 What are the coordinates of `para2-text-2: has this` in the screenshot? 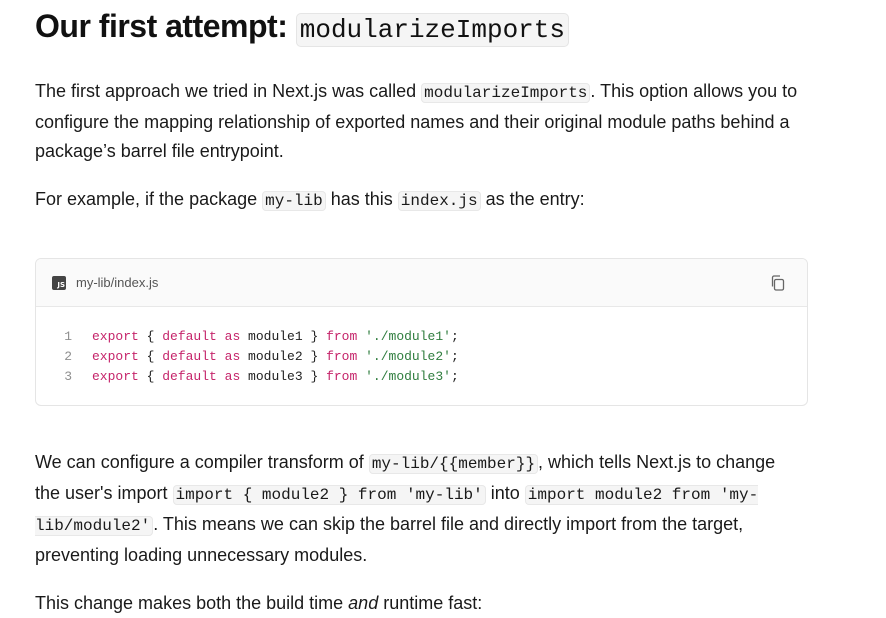 It's located at (361, 199).